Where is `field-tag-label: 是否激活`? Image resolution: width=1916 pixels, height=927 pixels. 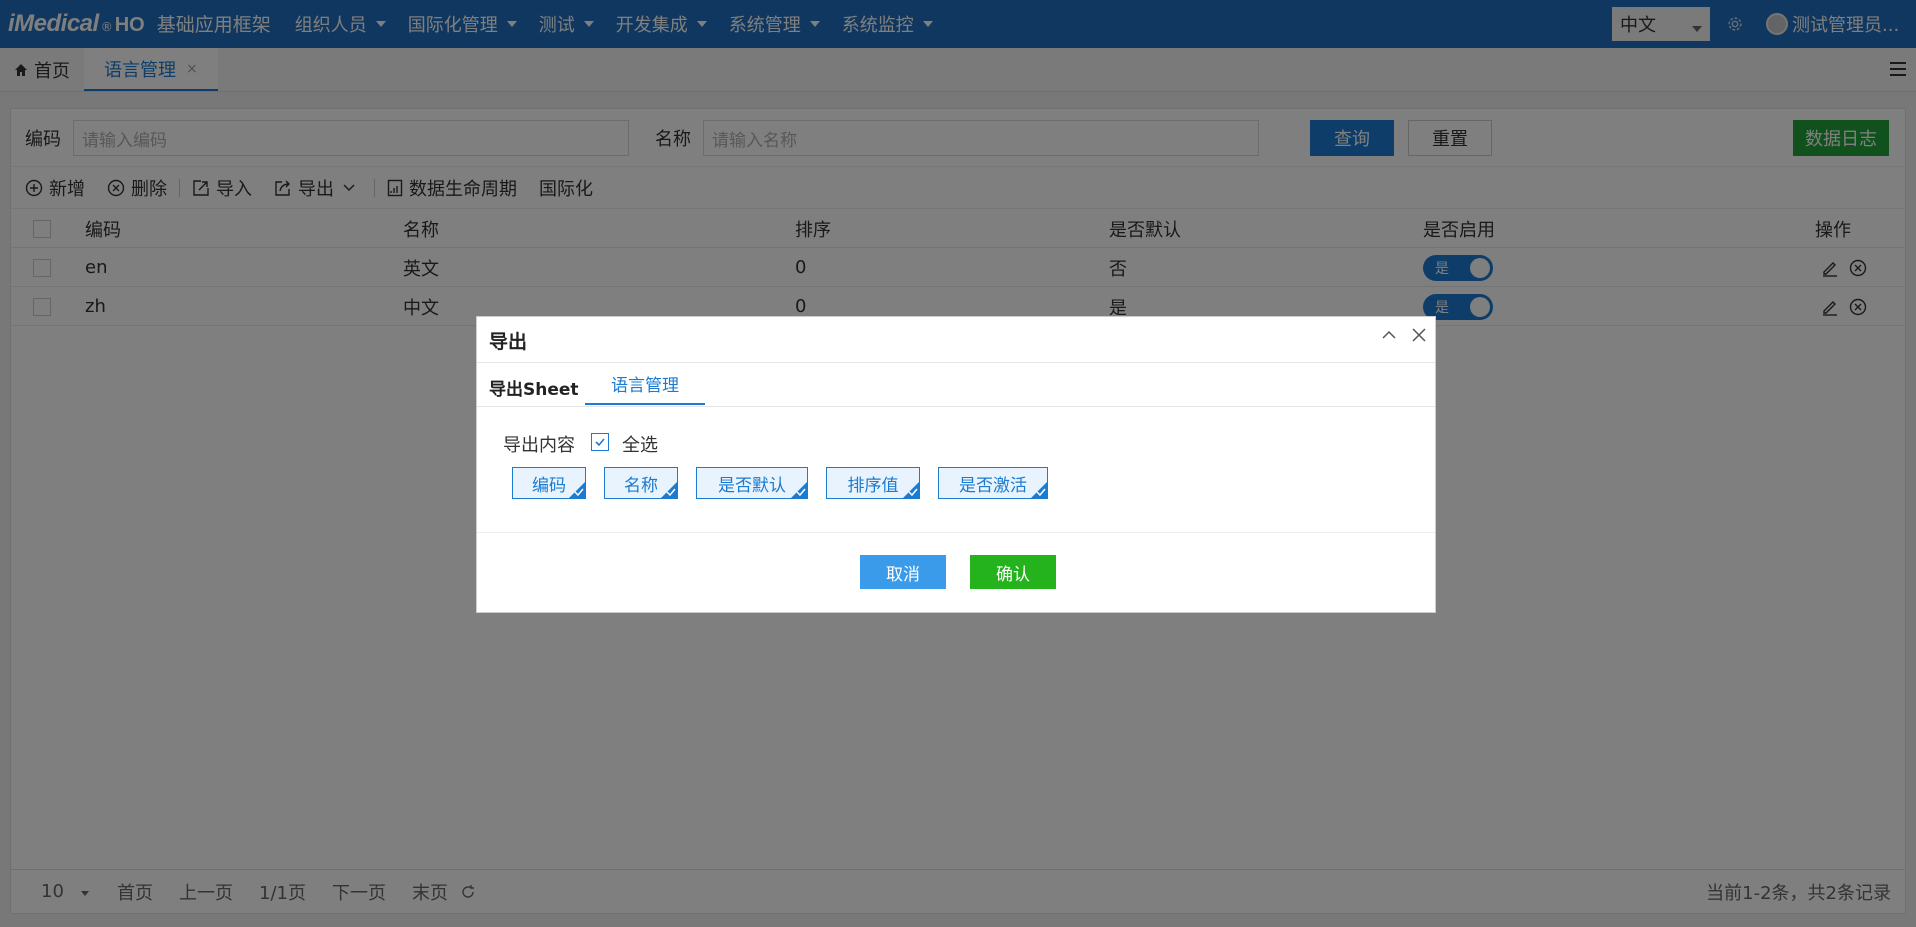
field-tag-label: 是否激活 is located at coordinates (993, 485).